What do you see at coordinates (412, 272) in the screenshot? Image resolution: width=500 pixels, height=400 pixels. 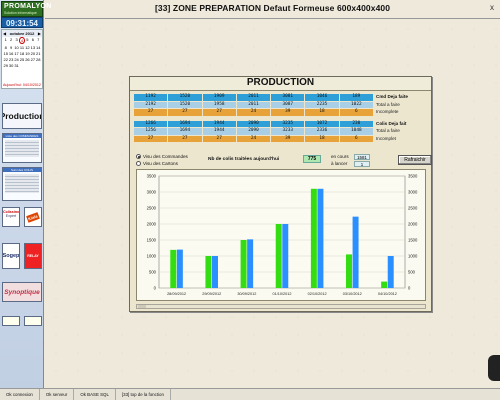 I see `y-tick-label-right: 500` at bounding box center [412, 272].